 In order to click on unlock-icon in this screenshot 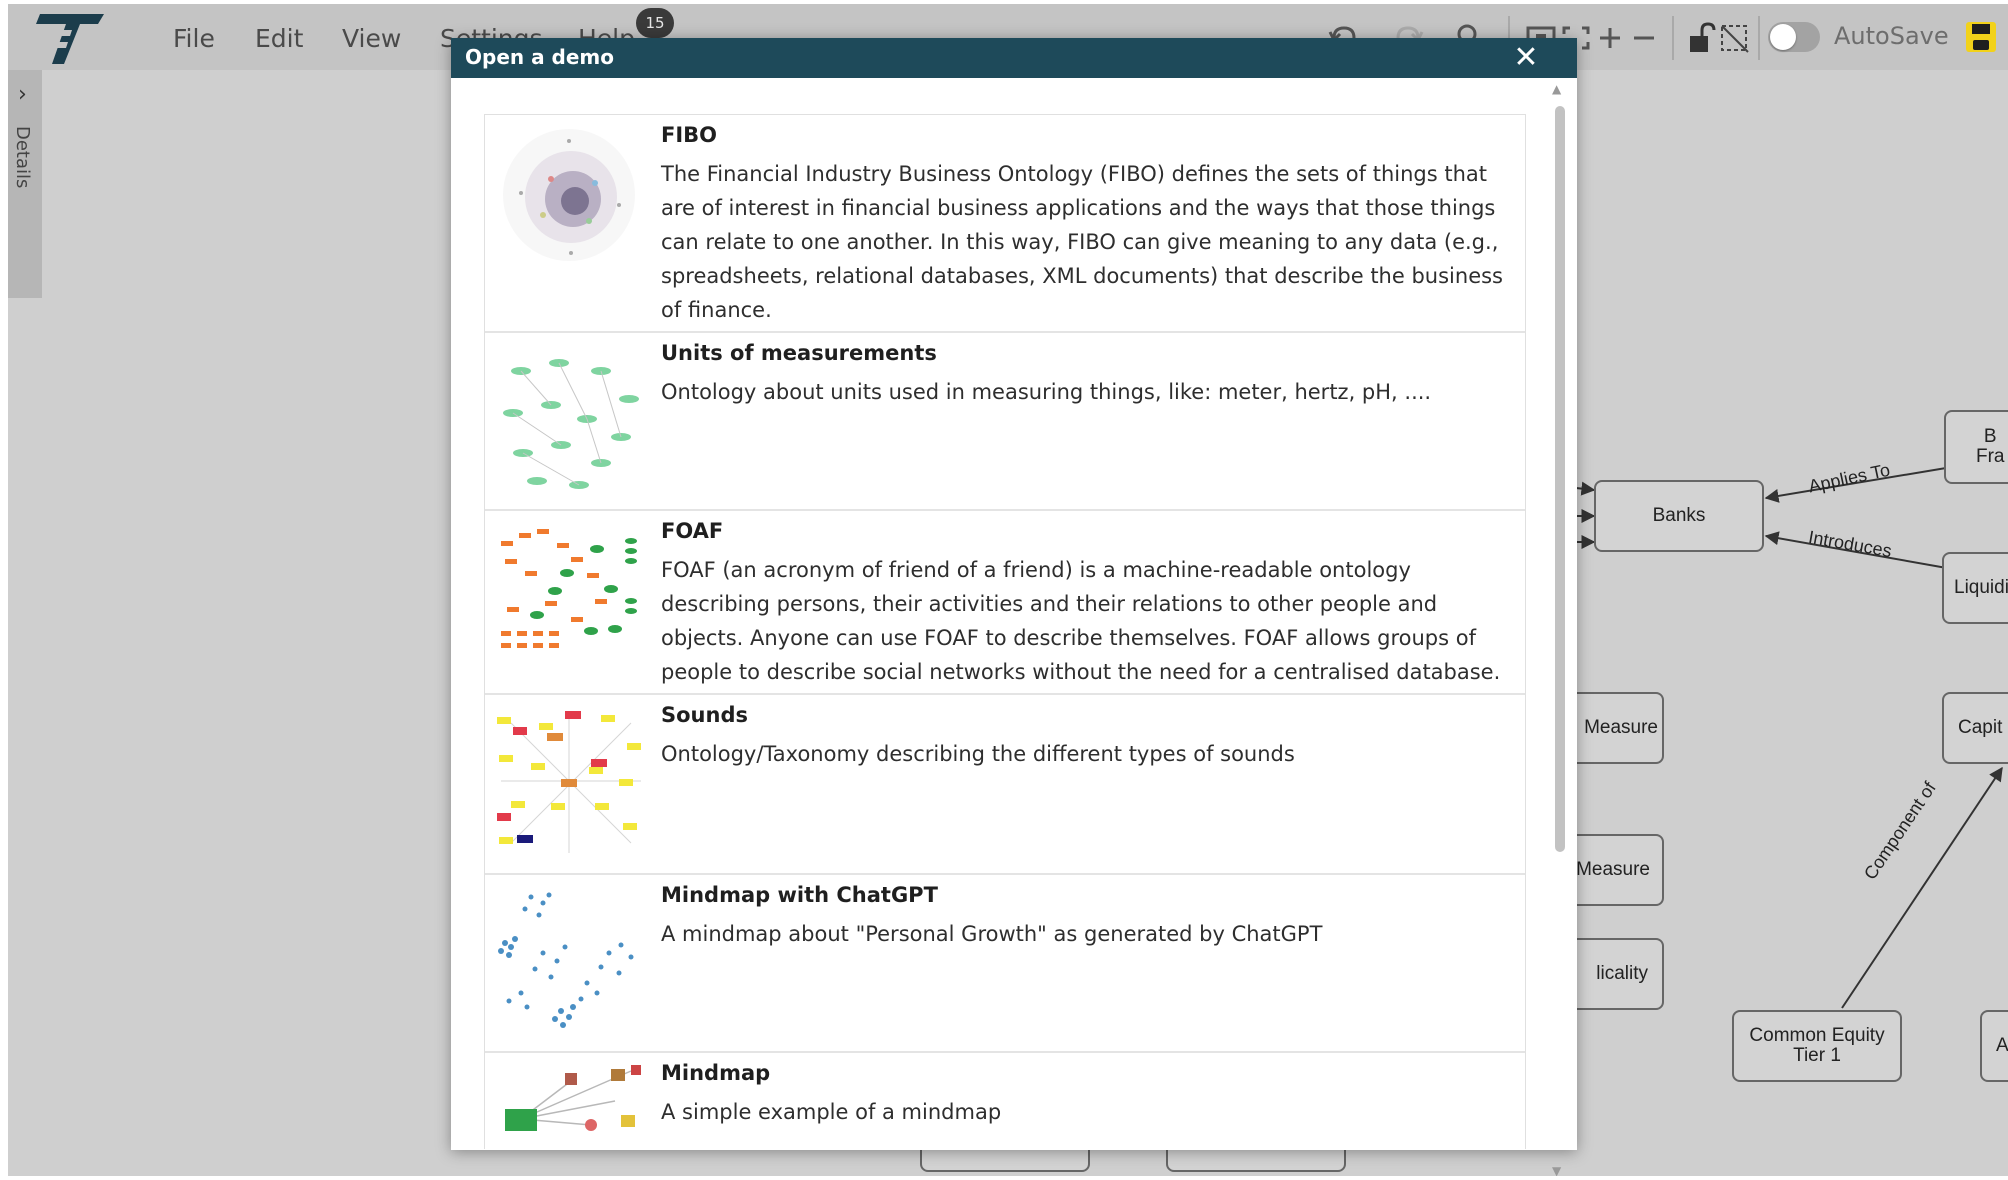, I will do `click(1701, 38)`.